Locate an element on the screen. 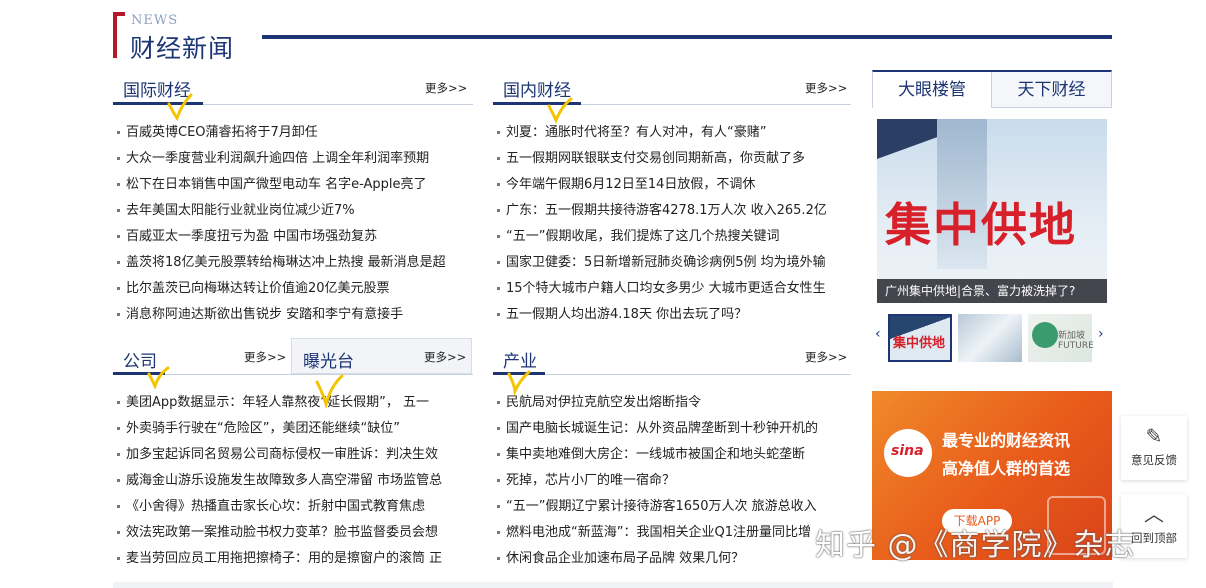 The height and width of the screenshot is (588, 1206). carousel-thumb-1: 集中供地 is located at coordinates (920, 338).